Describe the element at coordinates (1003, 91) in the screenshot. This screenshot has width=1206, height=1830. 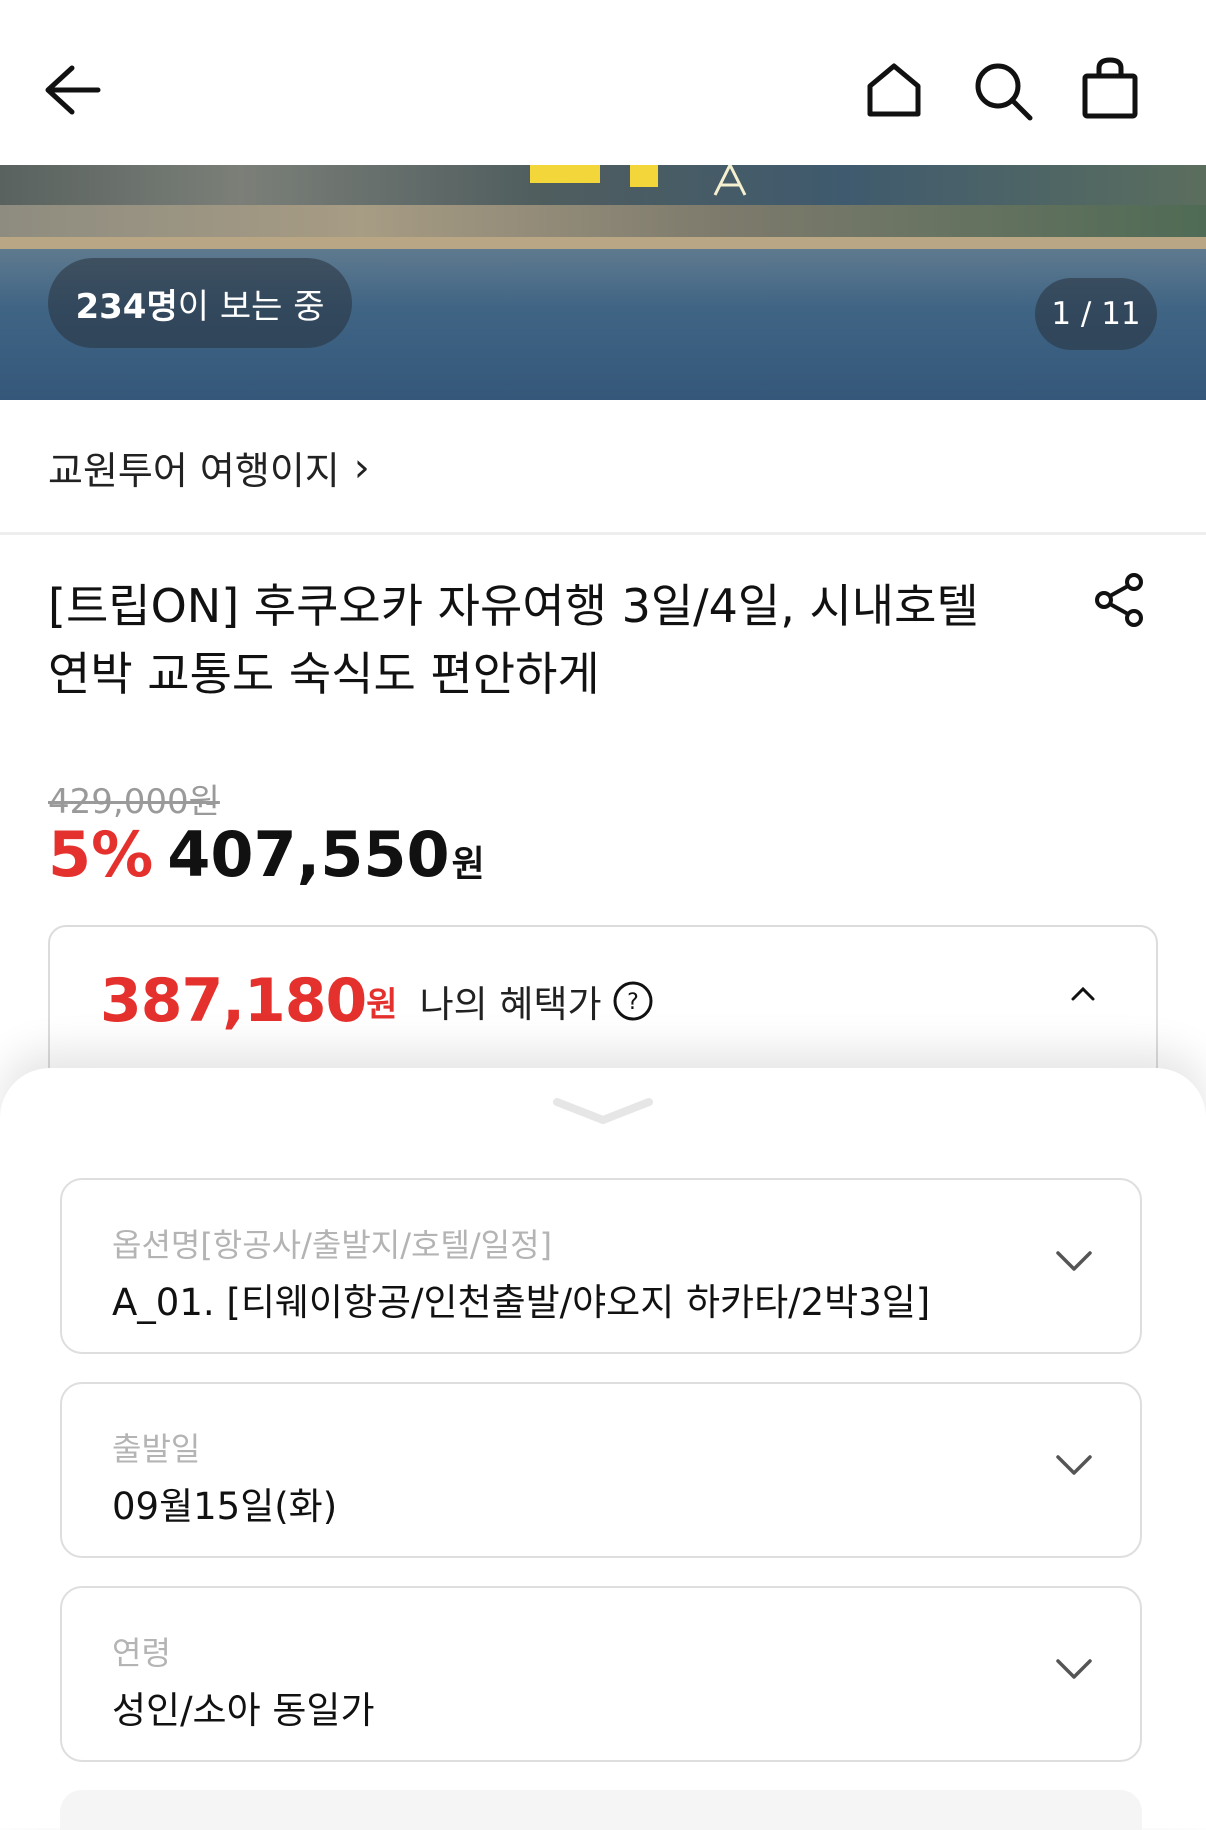
I see `search-icon` at that location.